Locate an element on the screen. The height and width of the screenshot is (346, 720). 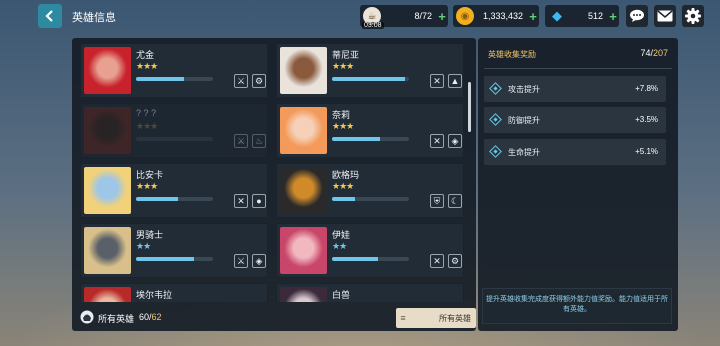
add-gold-button: + is located at coordinates (533, 16).